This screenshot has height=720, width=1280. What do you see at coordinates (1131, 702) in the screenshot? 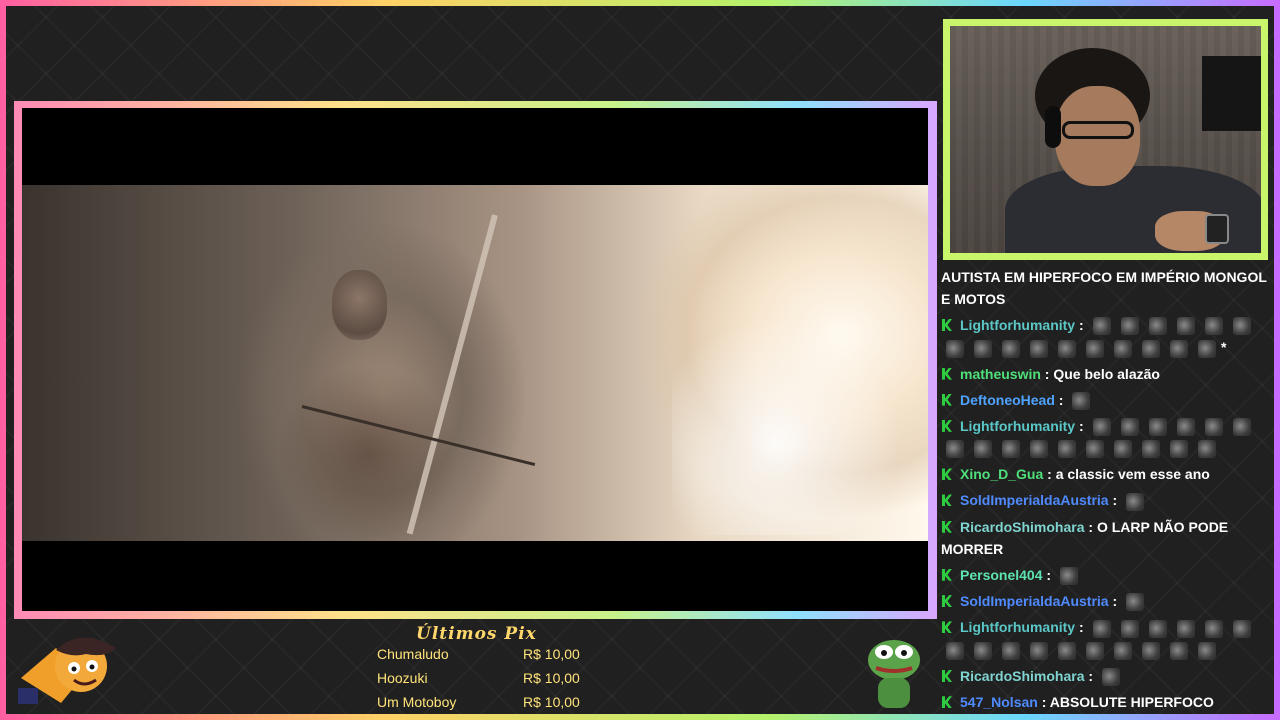
I see `chat-message-text: ABSOLUTE HIPERFOCO` at bounding box center [1131, 702].